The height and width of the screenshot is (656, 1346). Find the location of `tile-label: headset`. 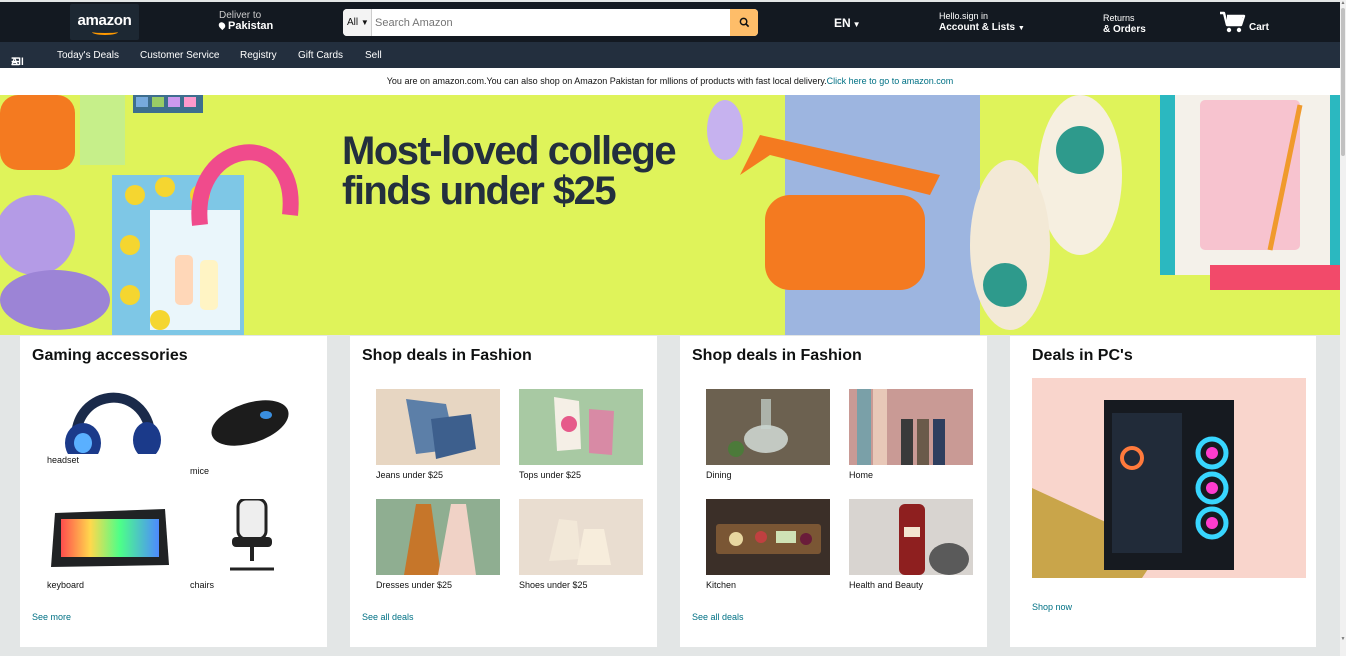

tile-label: headset is located at coordinates (63, 460).